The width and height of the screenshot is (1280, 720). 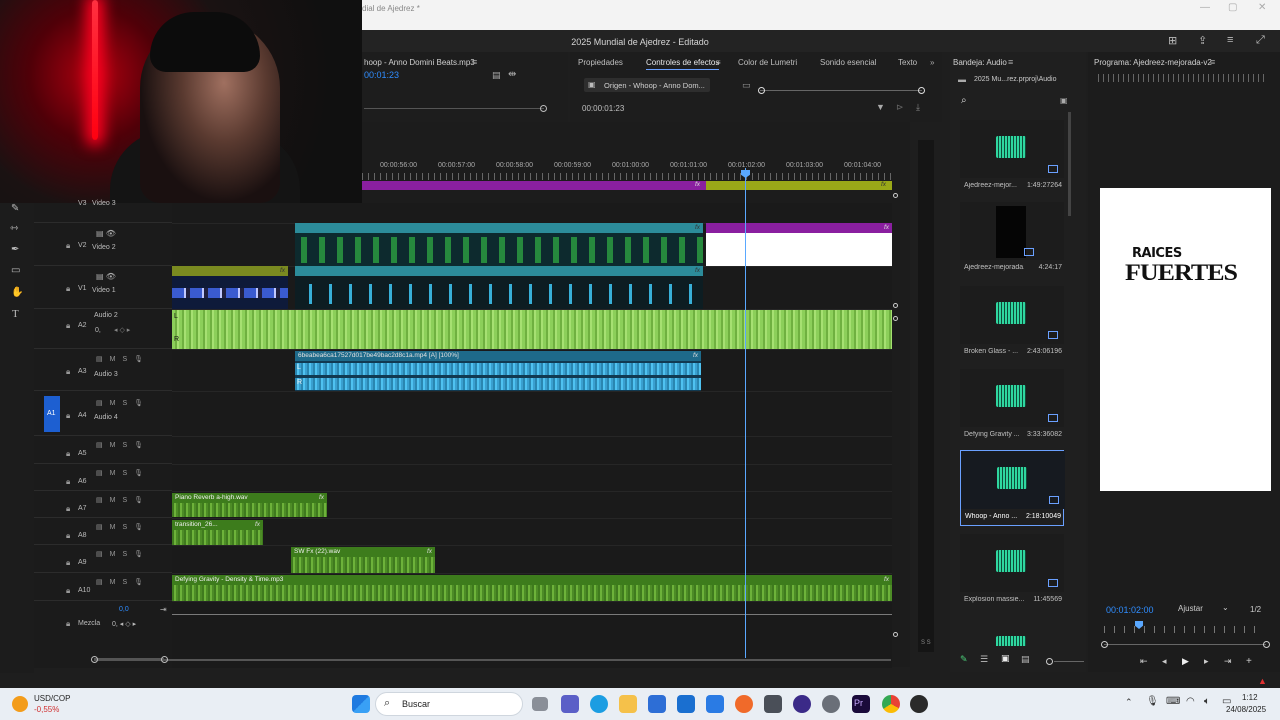 I want to click on workspace-icon: ⊞, so click(x=1172, y=40).